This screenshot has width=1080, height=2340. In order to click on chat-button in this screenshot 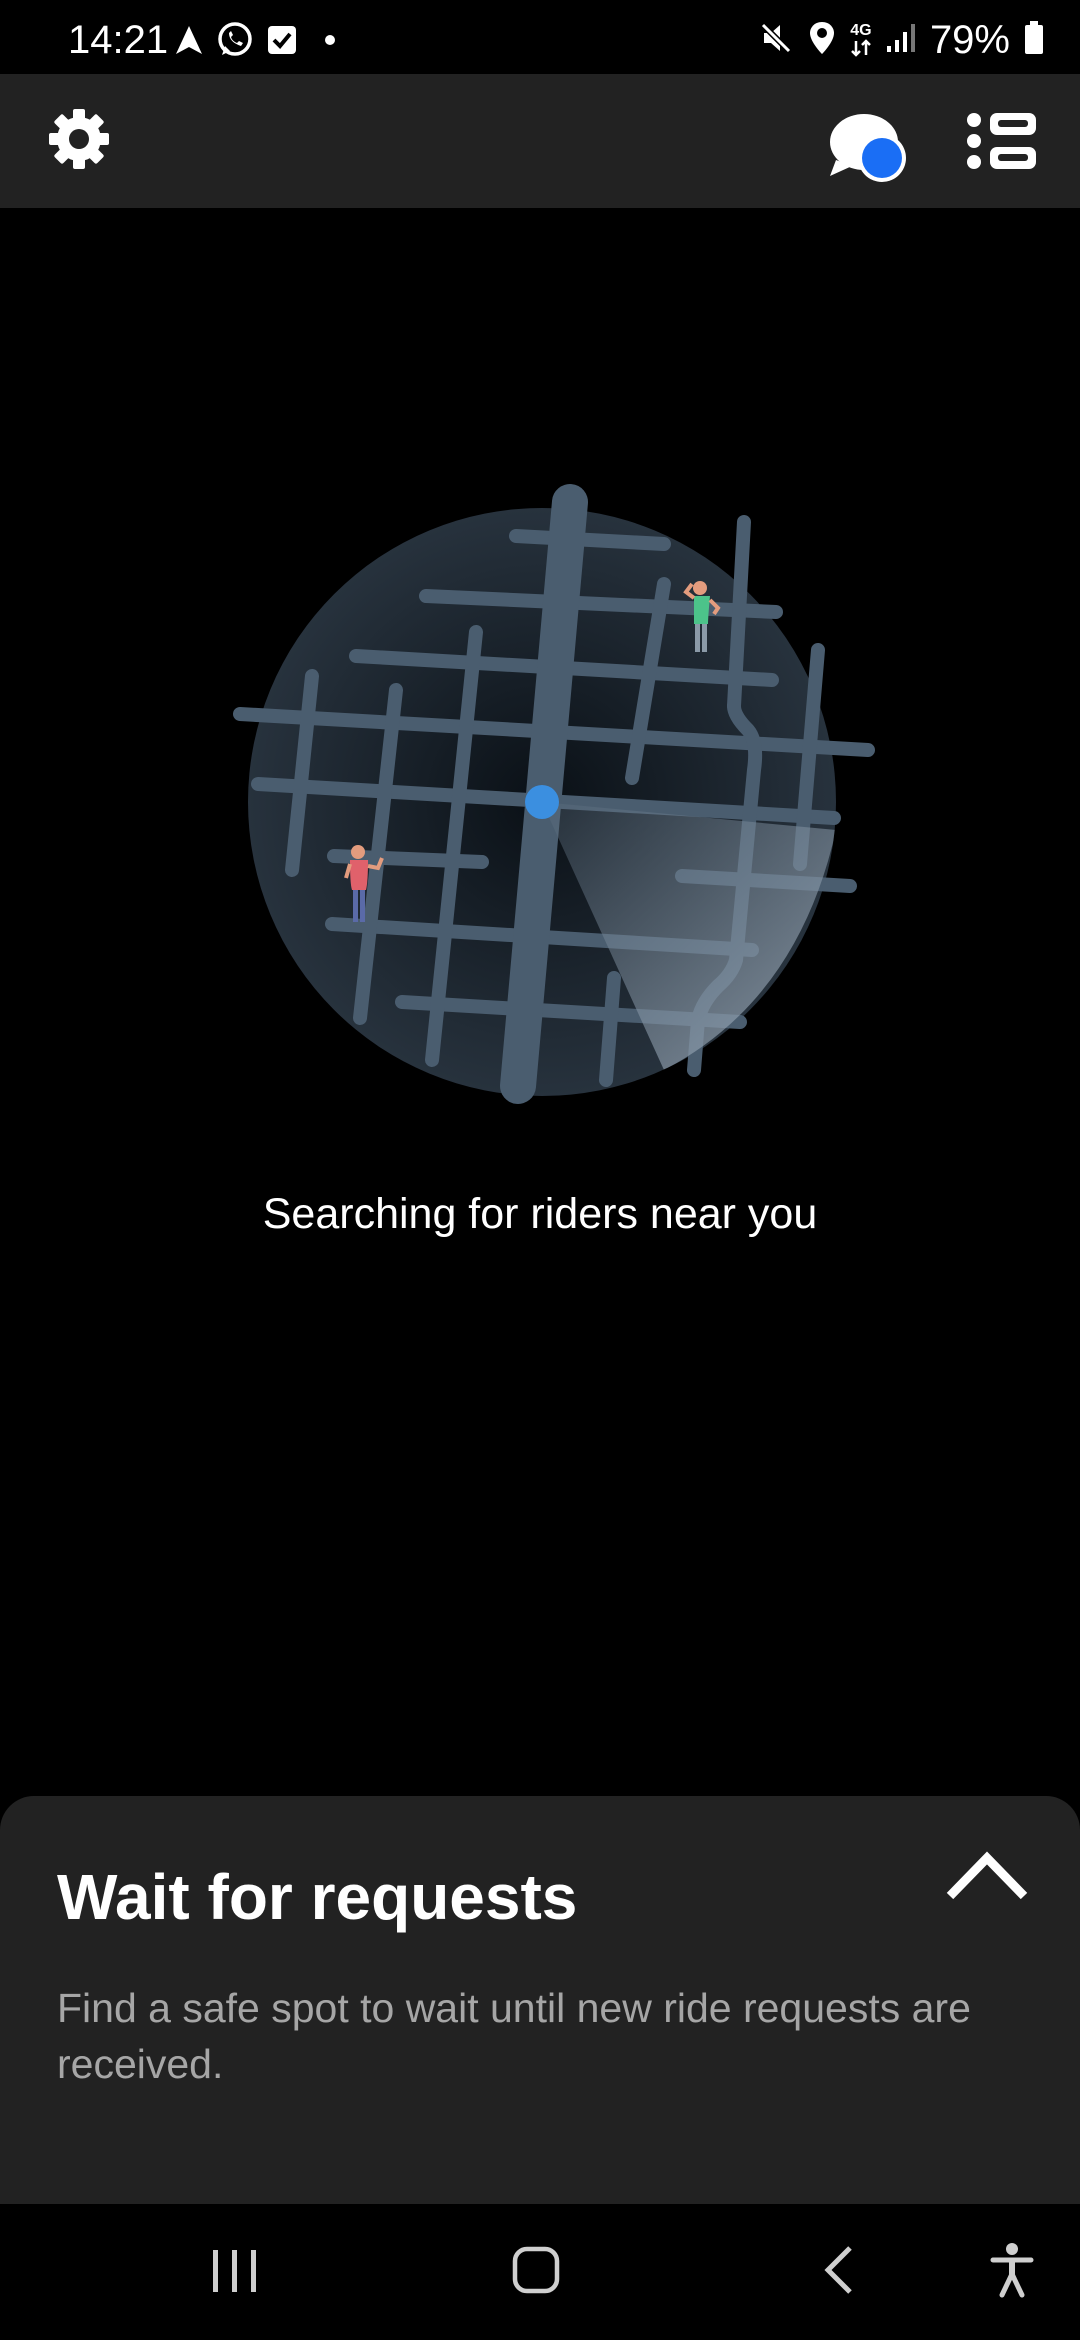, I will do `click(871, 148)`.